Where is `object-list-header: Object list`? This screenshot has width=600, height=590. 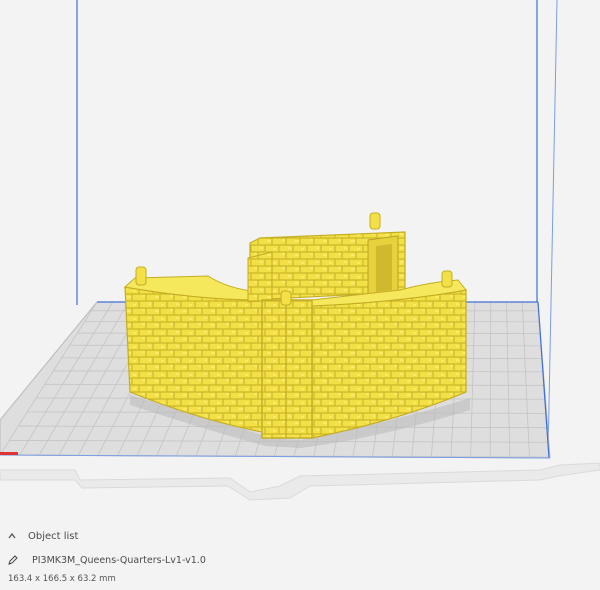 object-list-header: Object list is located at coordinates (43, 536).